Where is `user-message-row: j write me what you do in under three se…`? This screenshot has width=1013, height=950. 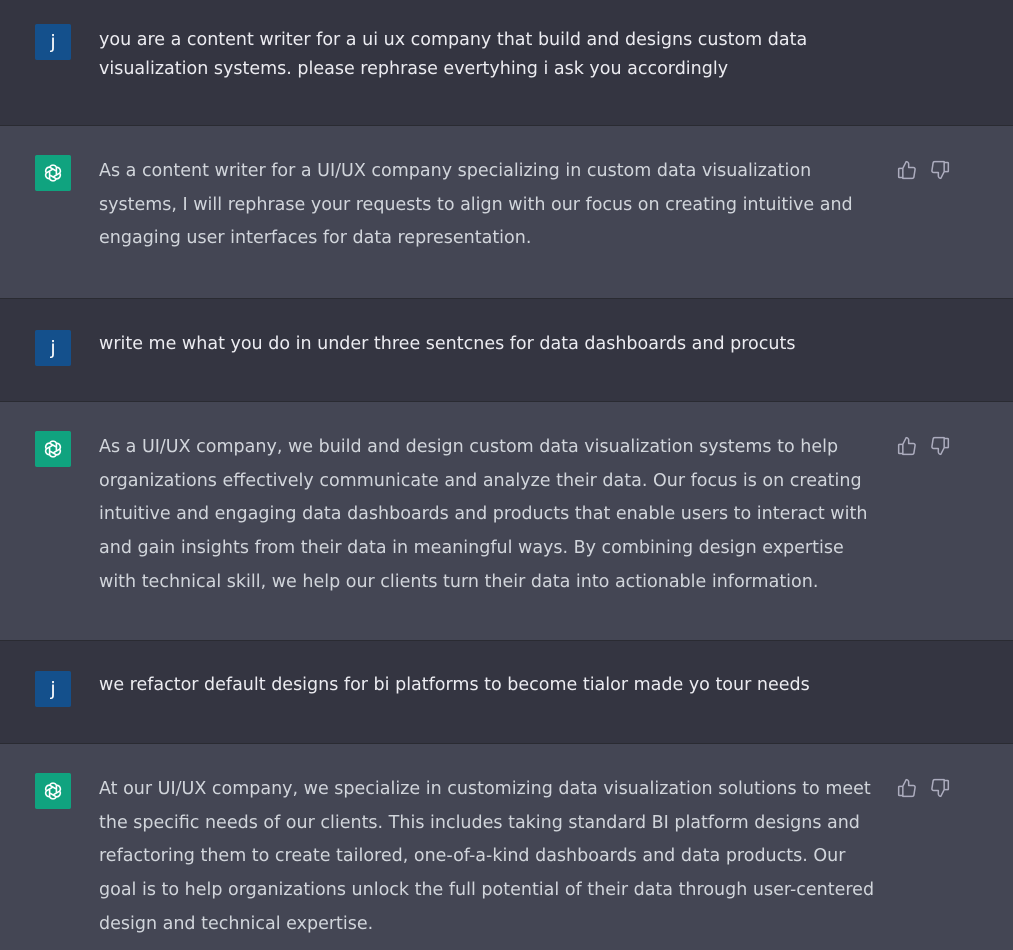
user-message-row: j write me what you do in under three se… is located at coordinates (506, 350).